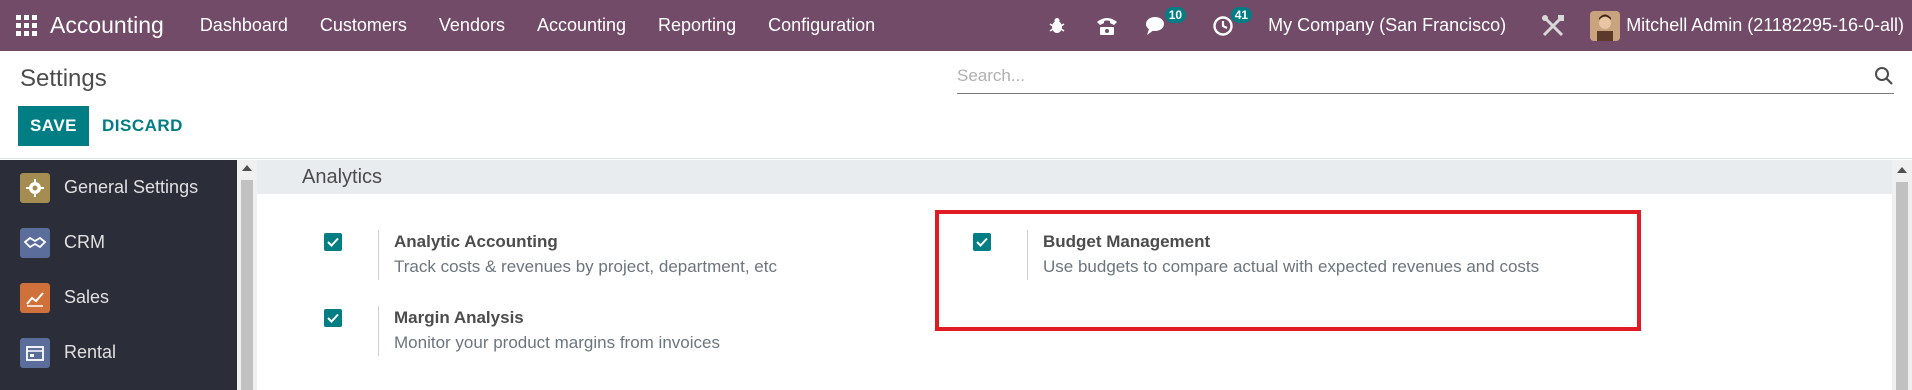 This screenshot has height=390, width=1912. Describe the element at coordinates (244, 25) in the screenshot. I see `menu-dashboard: Dashboard` at that location.